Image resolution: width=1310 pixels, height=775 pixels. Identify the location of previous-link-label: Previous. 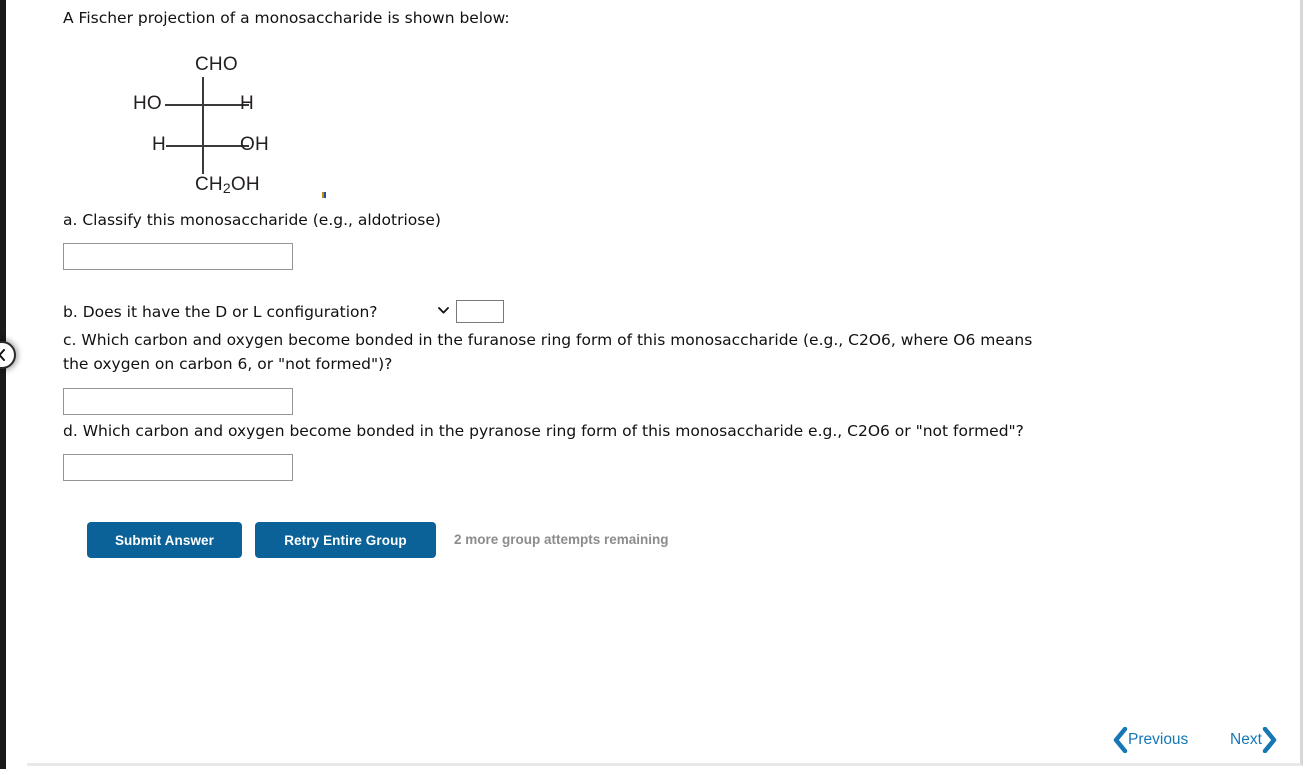
(1158, 739).